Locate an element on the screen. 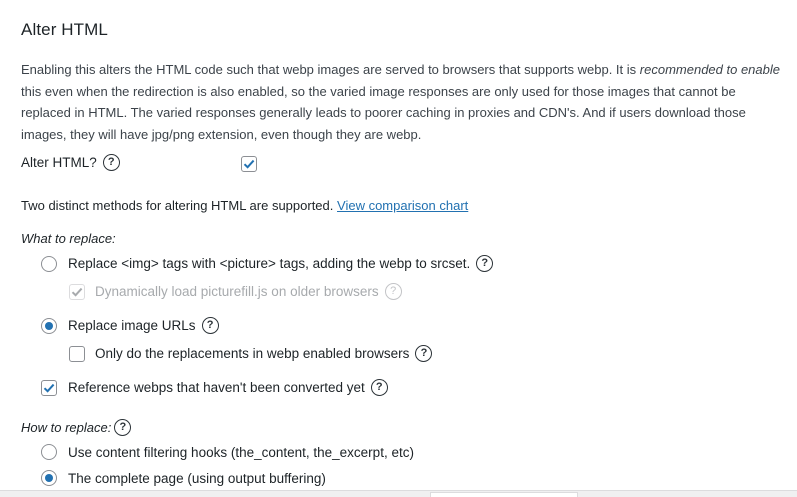  picture-option-radio is located at coordinates (49, 263).